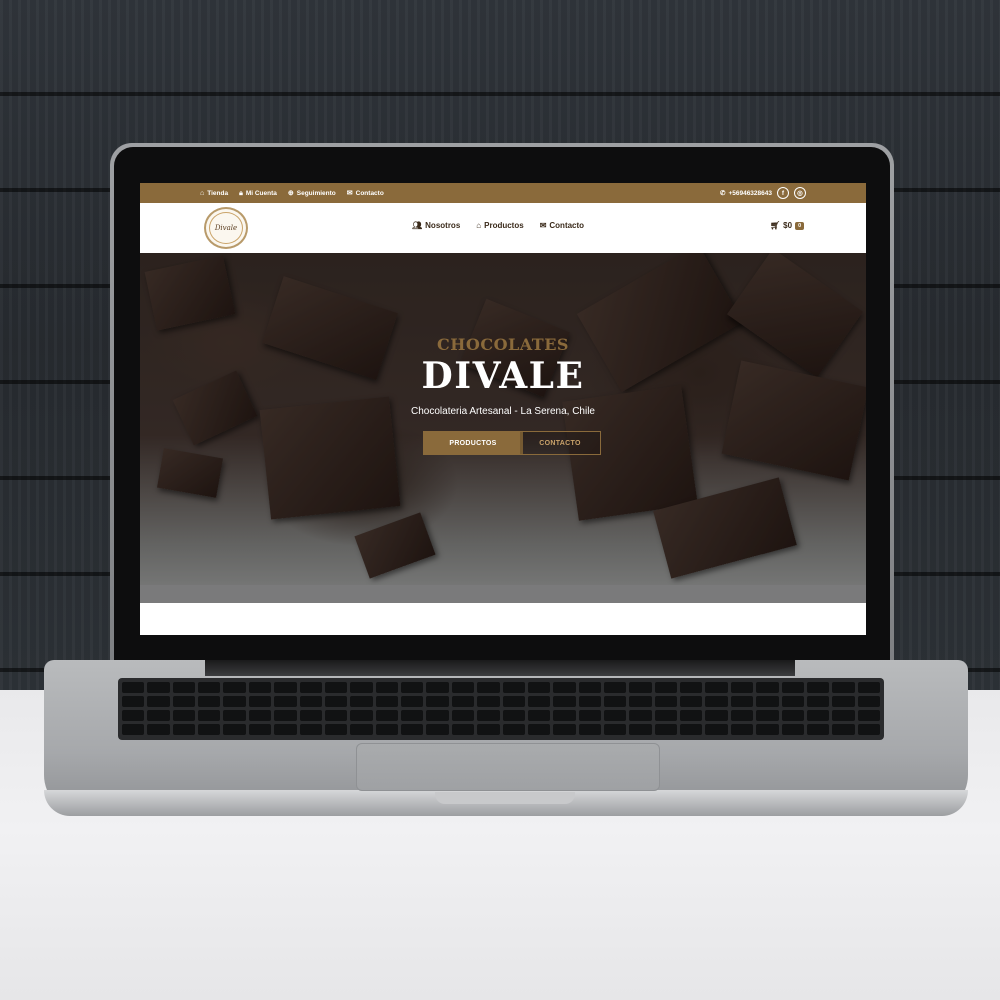 Image resolution: width=1000 pixels, height=1000 pixels. What do you see at coordinates (783, 193) in the screenshot?
I see `facebook-icon: f` at bounding box center [783, 193].